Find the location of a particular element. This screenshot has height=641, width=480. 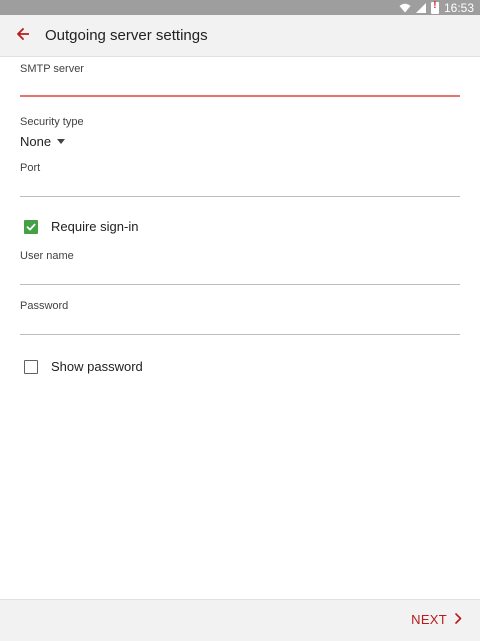

security-type-label: Security type is located at coordinates (52, 122).